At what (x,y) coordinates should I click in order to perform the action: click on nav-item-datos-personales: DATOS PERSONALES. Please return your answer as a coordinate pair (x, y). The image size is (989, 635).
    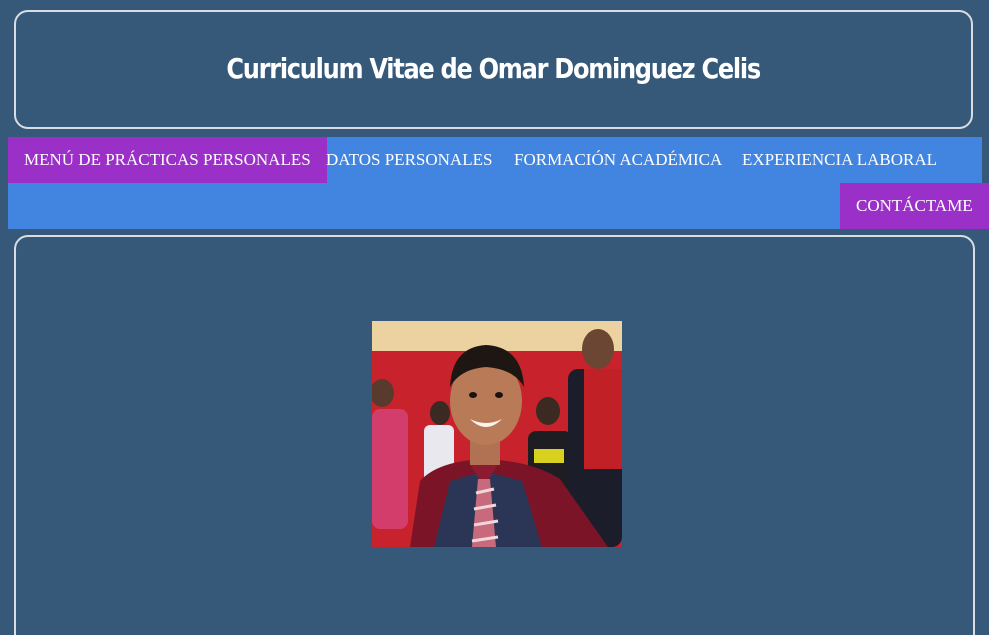
    Looking at the image, I should click on (409, 160).